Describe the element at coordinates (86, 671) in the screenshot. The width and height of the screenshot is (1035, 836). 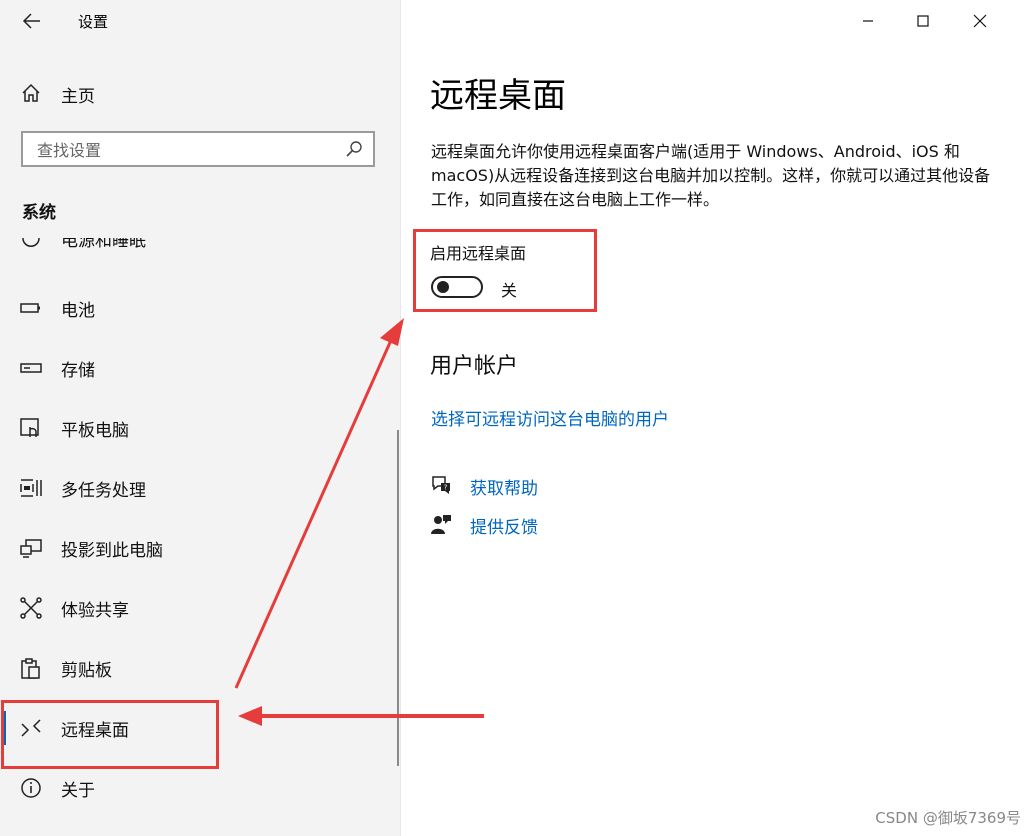
I see `sidebar-item-label: 剪贴板` at that location.